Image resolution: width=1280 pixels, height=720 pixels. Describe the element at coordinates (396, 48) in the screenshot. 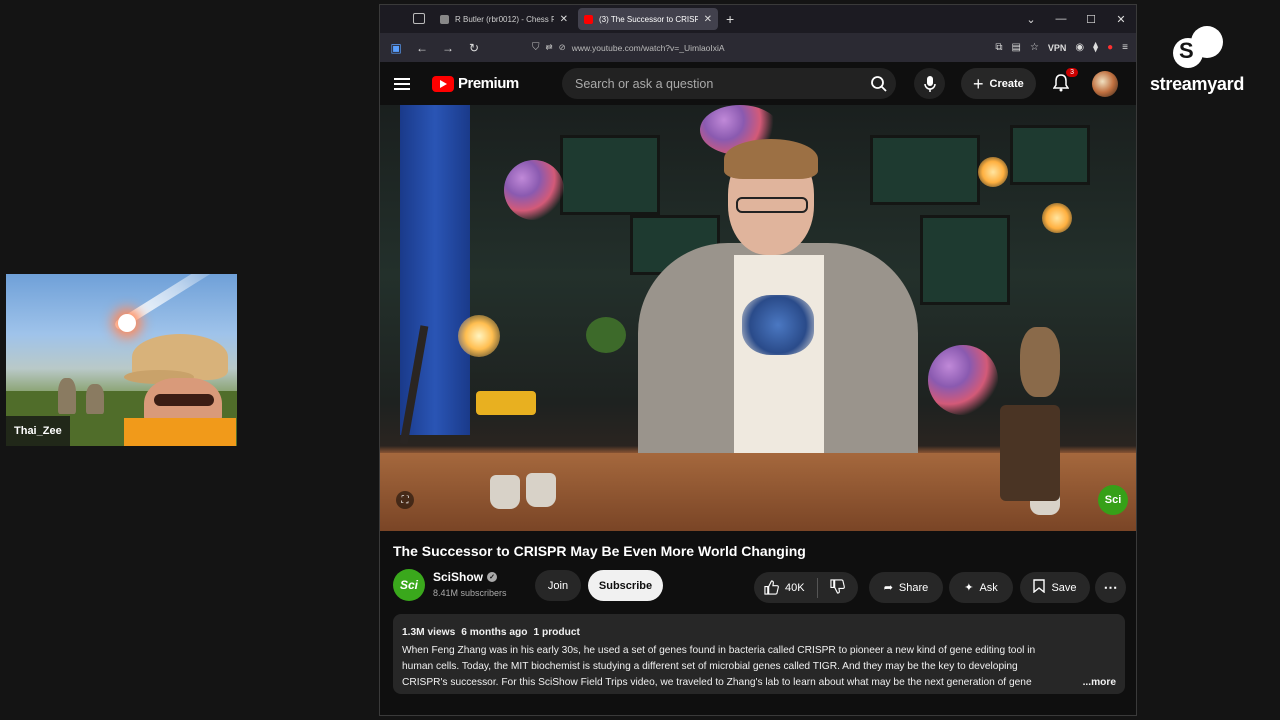

I see `sidebar-icon: ▣` at that location.